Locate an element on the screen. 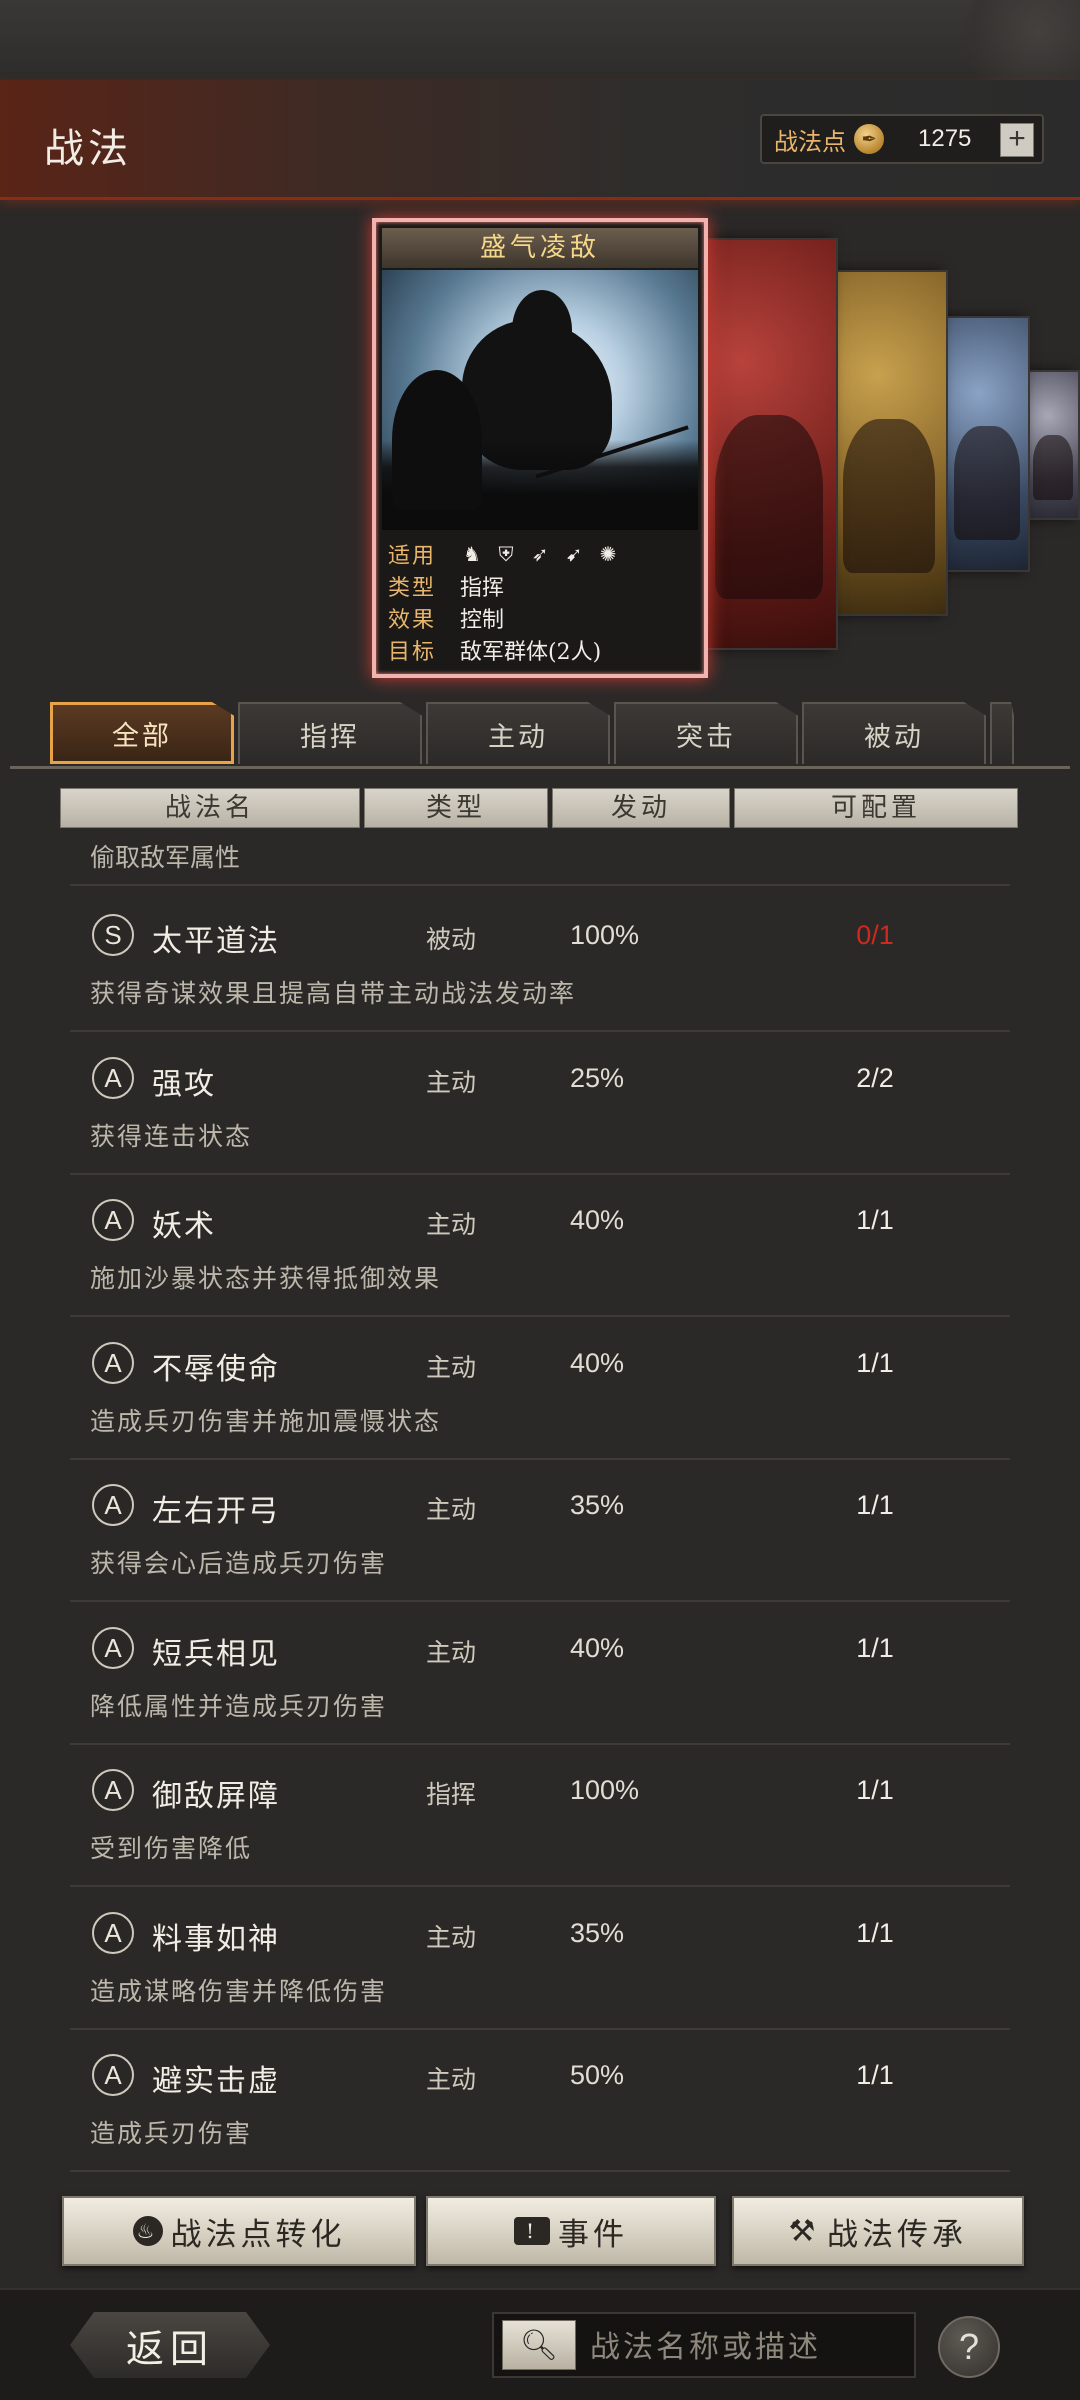 The image size is (1080, 2400). list-item: A 御敌屏障 指挥 100% 1/1 受到伤害降低 is located at coordinates (540, 1816).